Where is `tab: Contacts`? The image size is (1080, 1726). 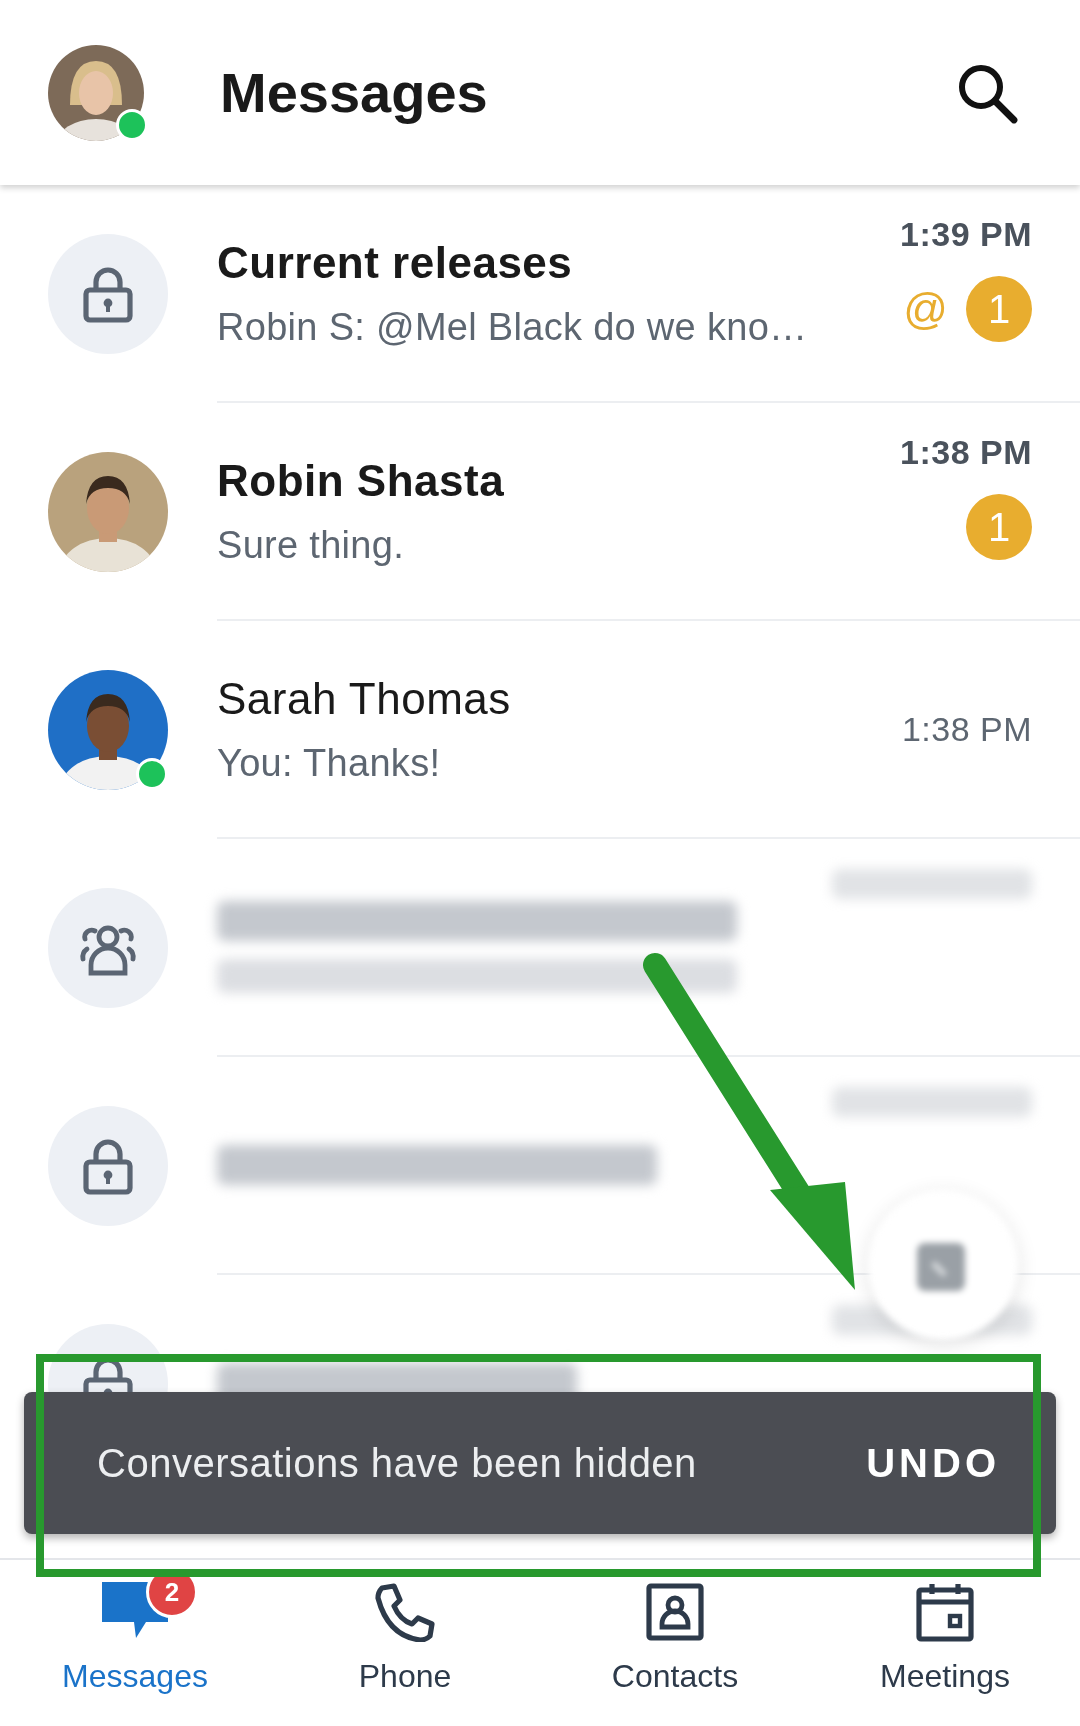
tab: Contacts is located at coordinates (675, 1643).